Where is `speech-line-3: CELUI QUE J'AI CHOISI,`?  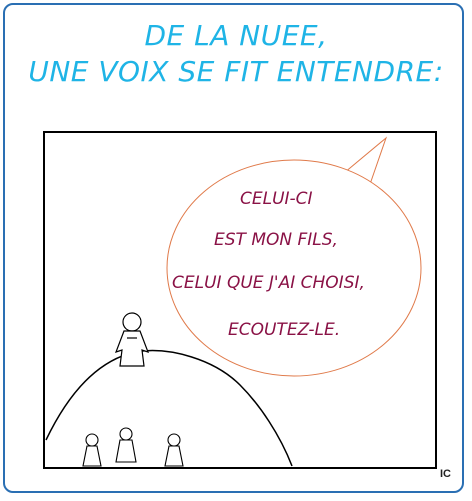
speech-line-3: CELUI QUE J'AI CHOISI, is located at coordinates (268, 283).